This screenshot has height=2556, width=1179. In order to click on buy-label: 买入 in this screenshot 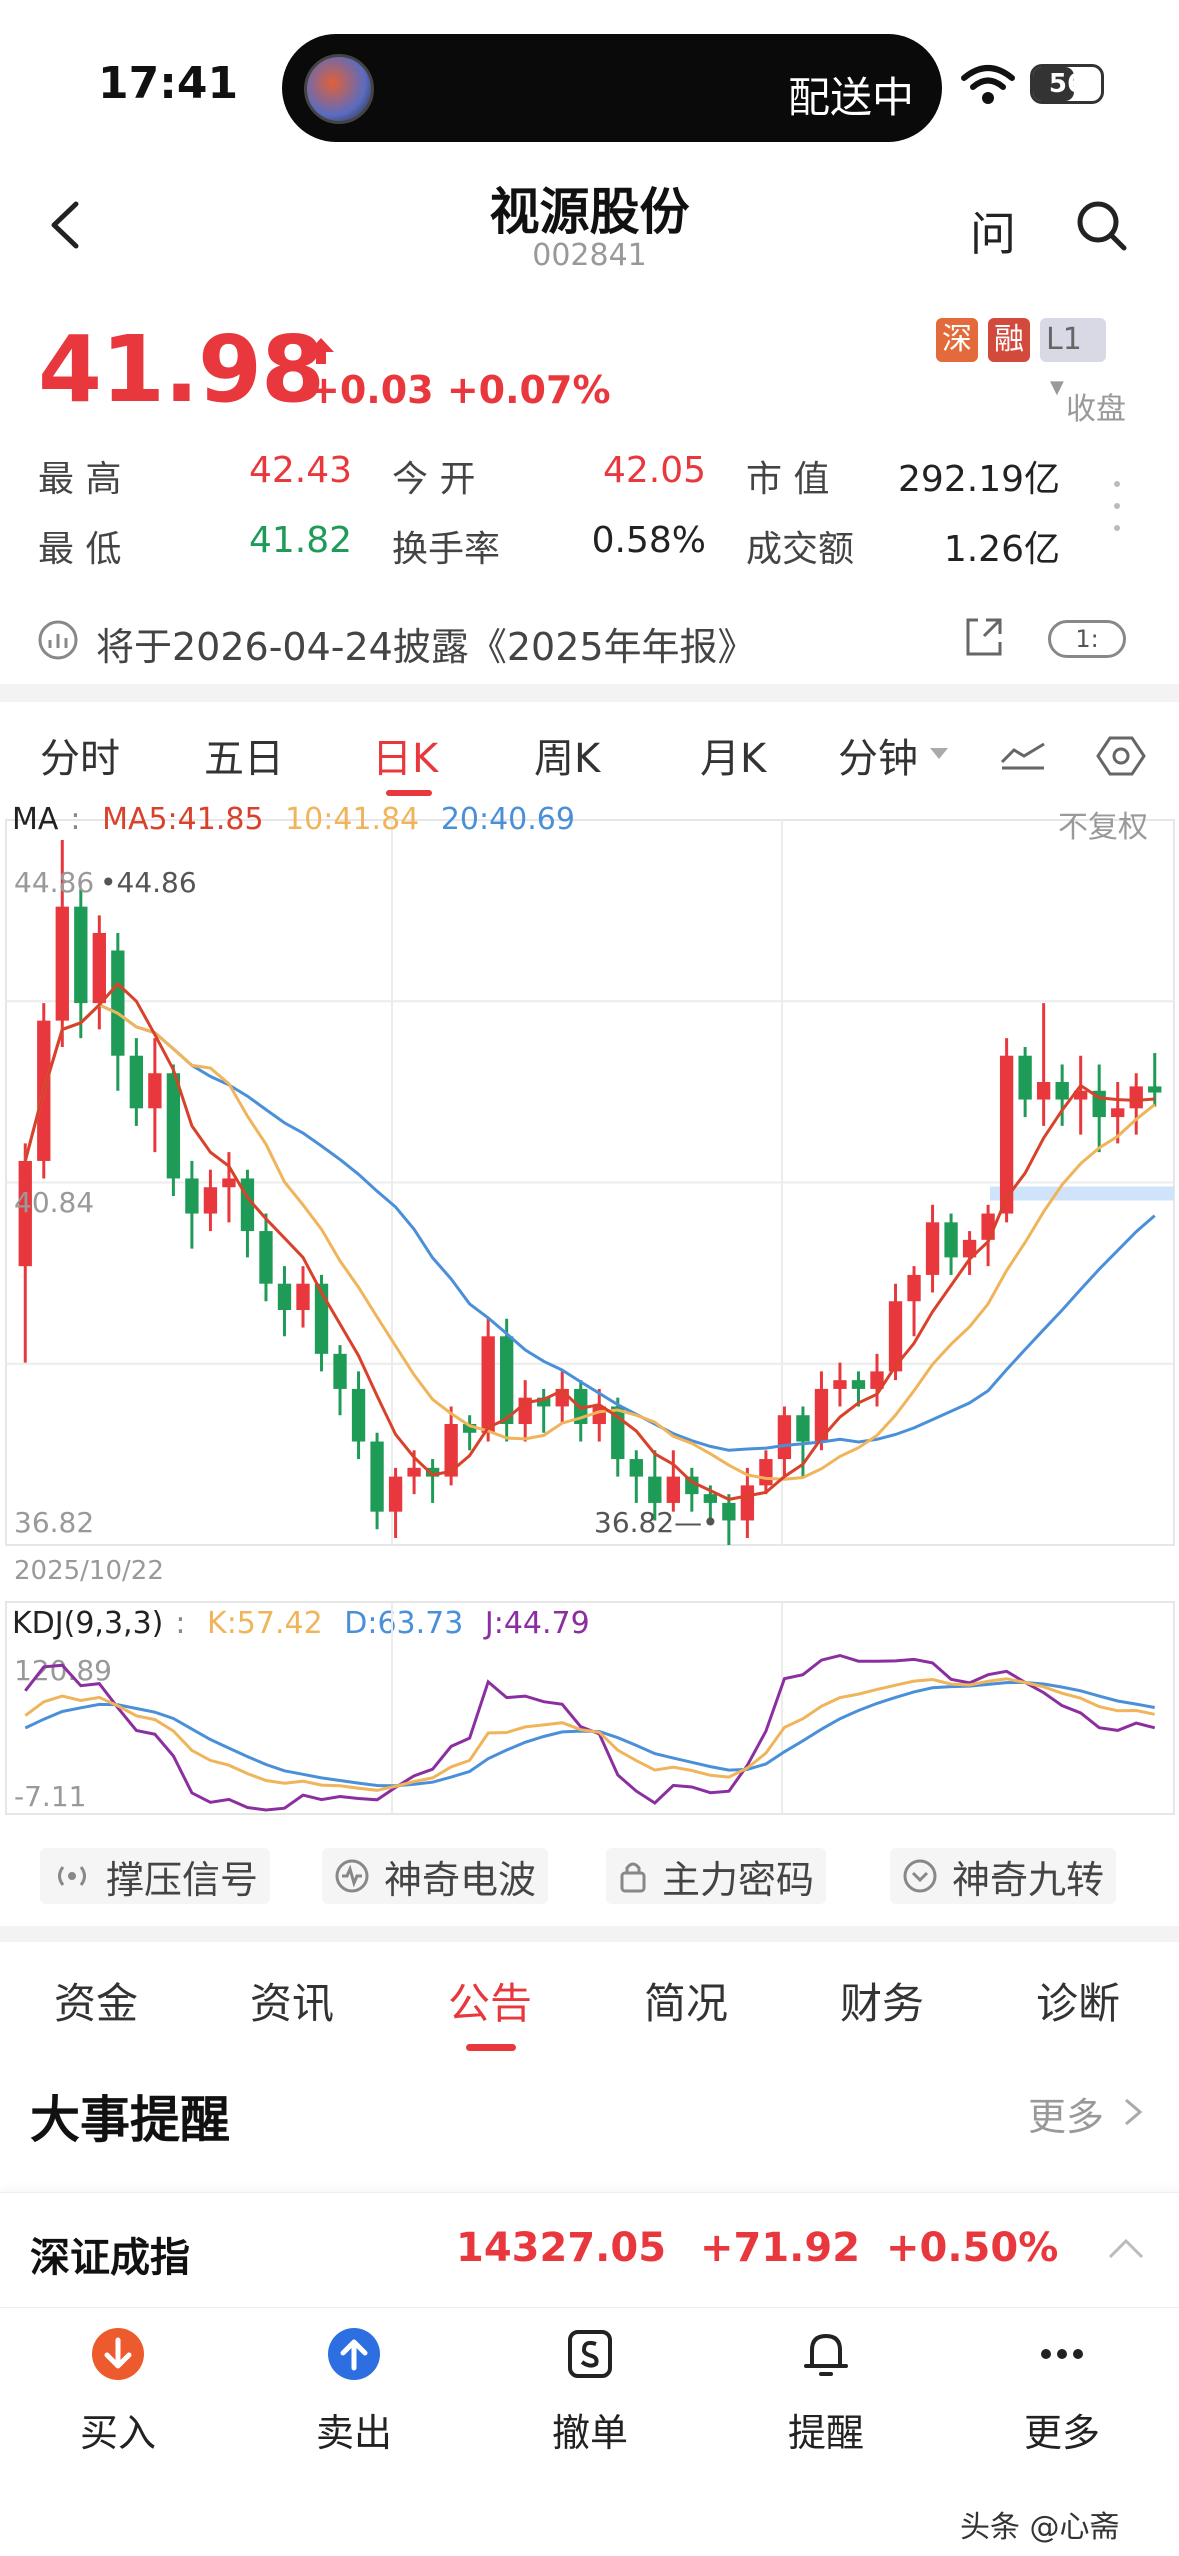, I will do `click(117, 2433)`.